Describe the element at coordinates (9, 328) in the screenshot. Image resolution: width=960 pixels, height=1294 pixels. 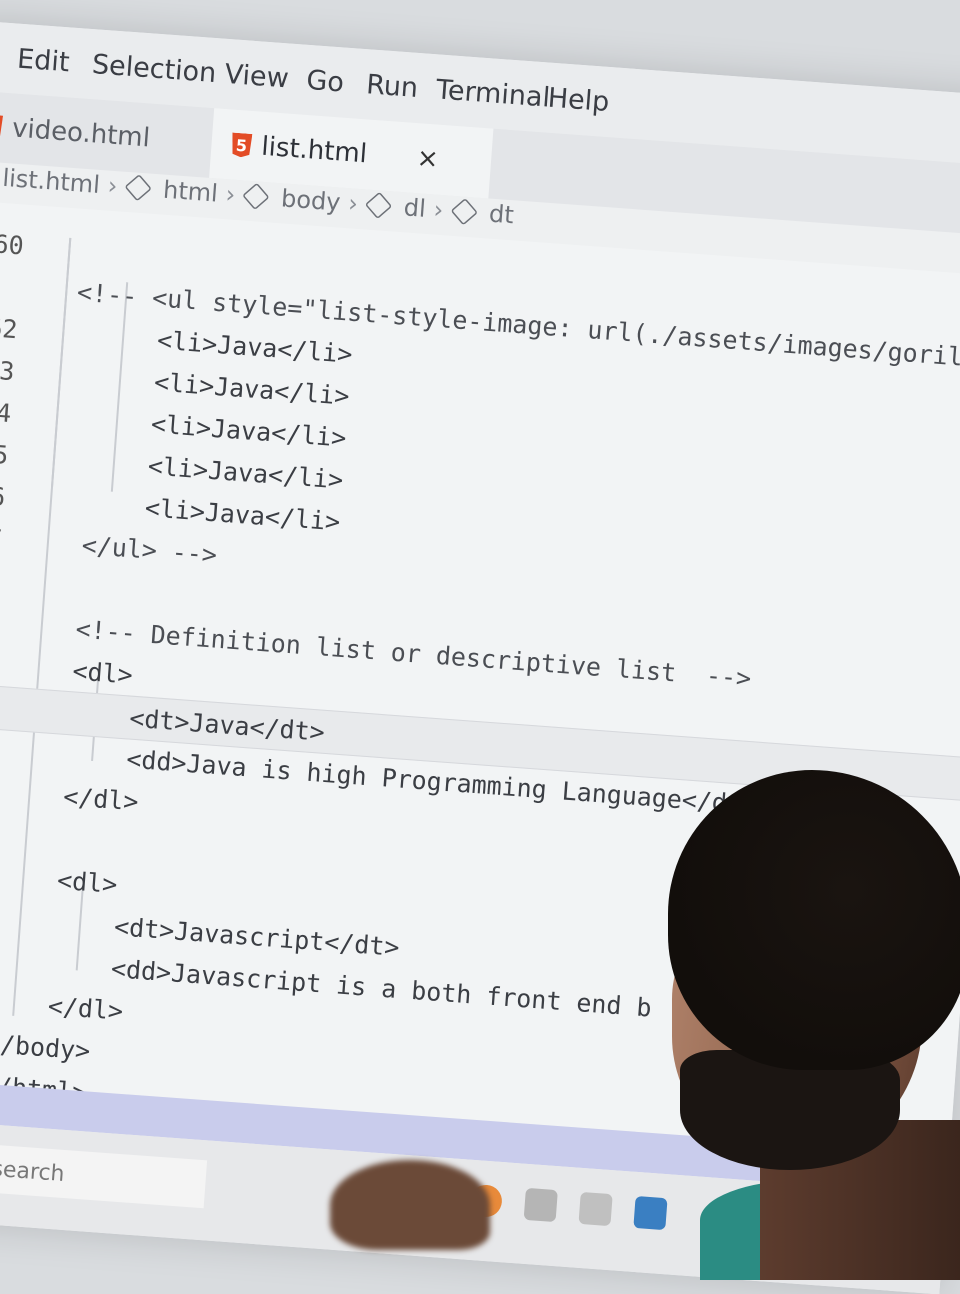
I see `line-number: 62` at that location.